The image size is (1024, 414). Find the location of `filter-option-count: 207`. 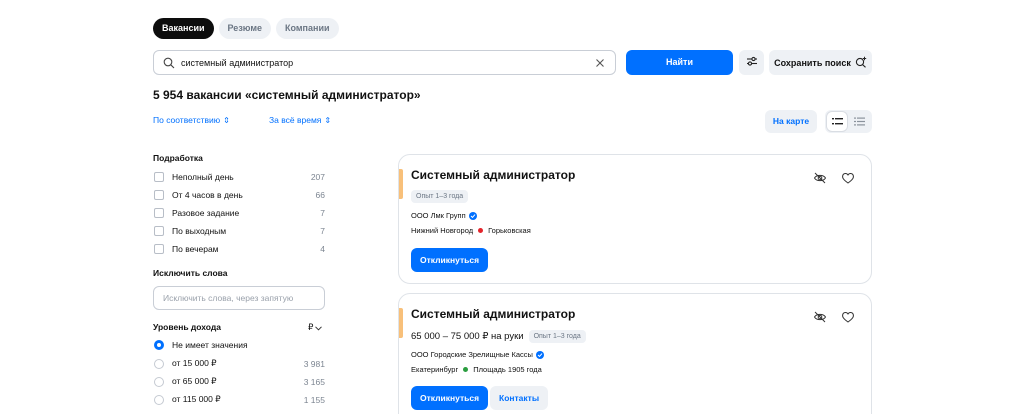

filter-option-count: 207 is located at coordinates (317, 177).